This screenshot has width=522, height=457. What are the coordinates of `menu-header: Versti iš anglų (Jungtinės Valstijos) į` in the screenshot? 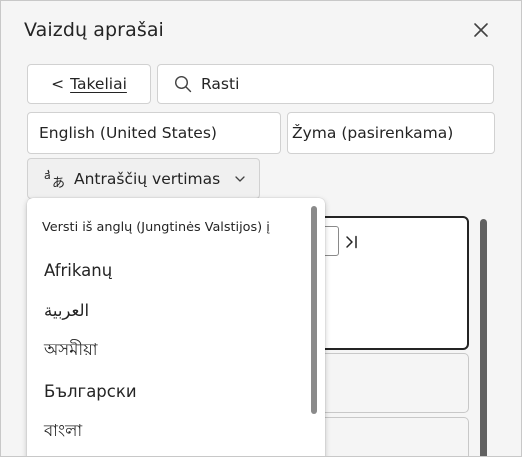 It's located at (156, 227).